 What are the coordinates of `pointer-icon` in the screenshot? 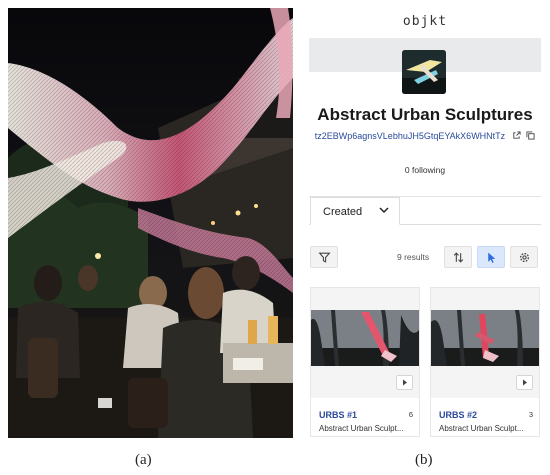 It's located at (492, 257).